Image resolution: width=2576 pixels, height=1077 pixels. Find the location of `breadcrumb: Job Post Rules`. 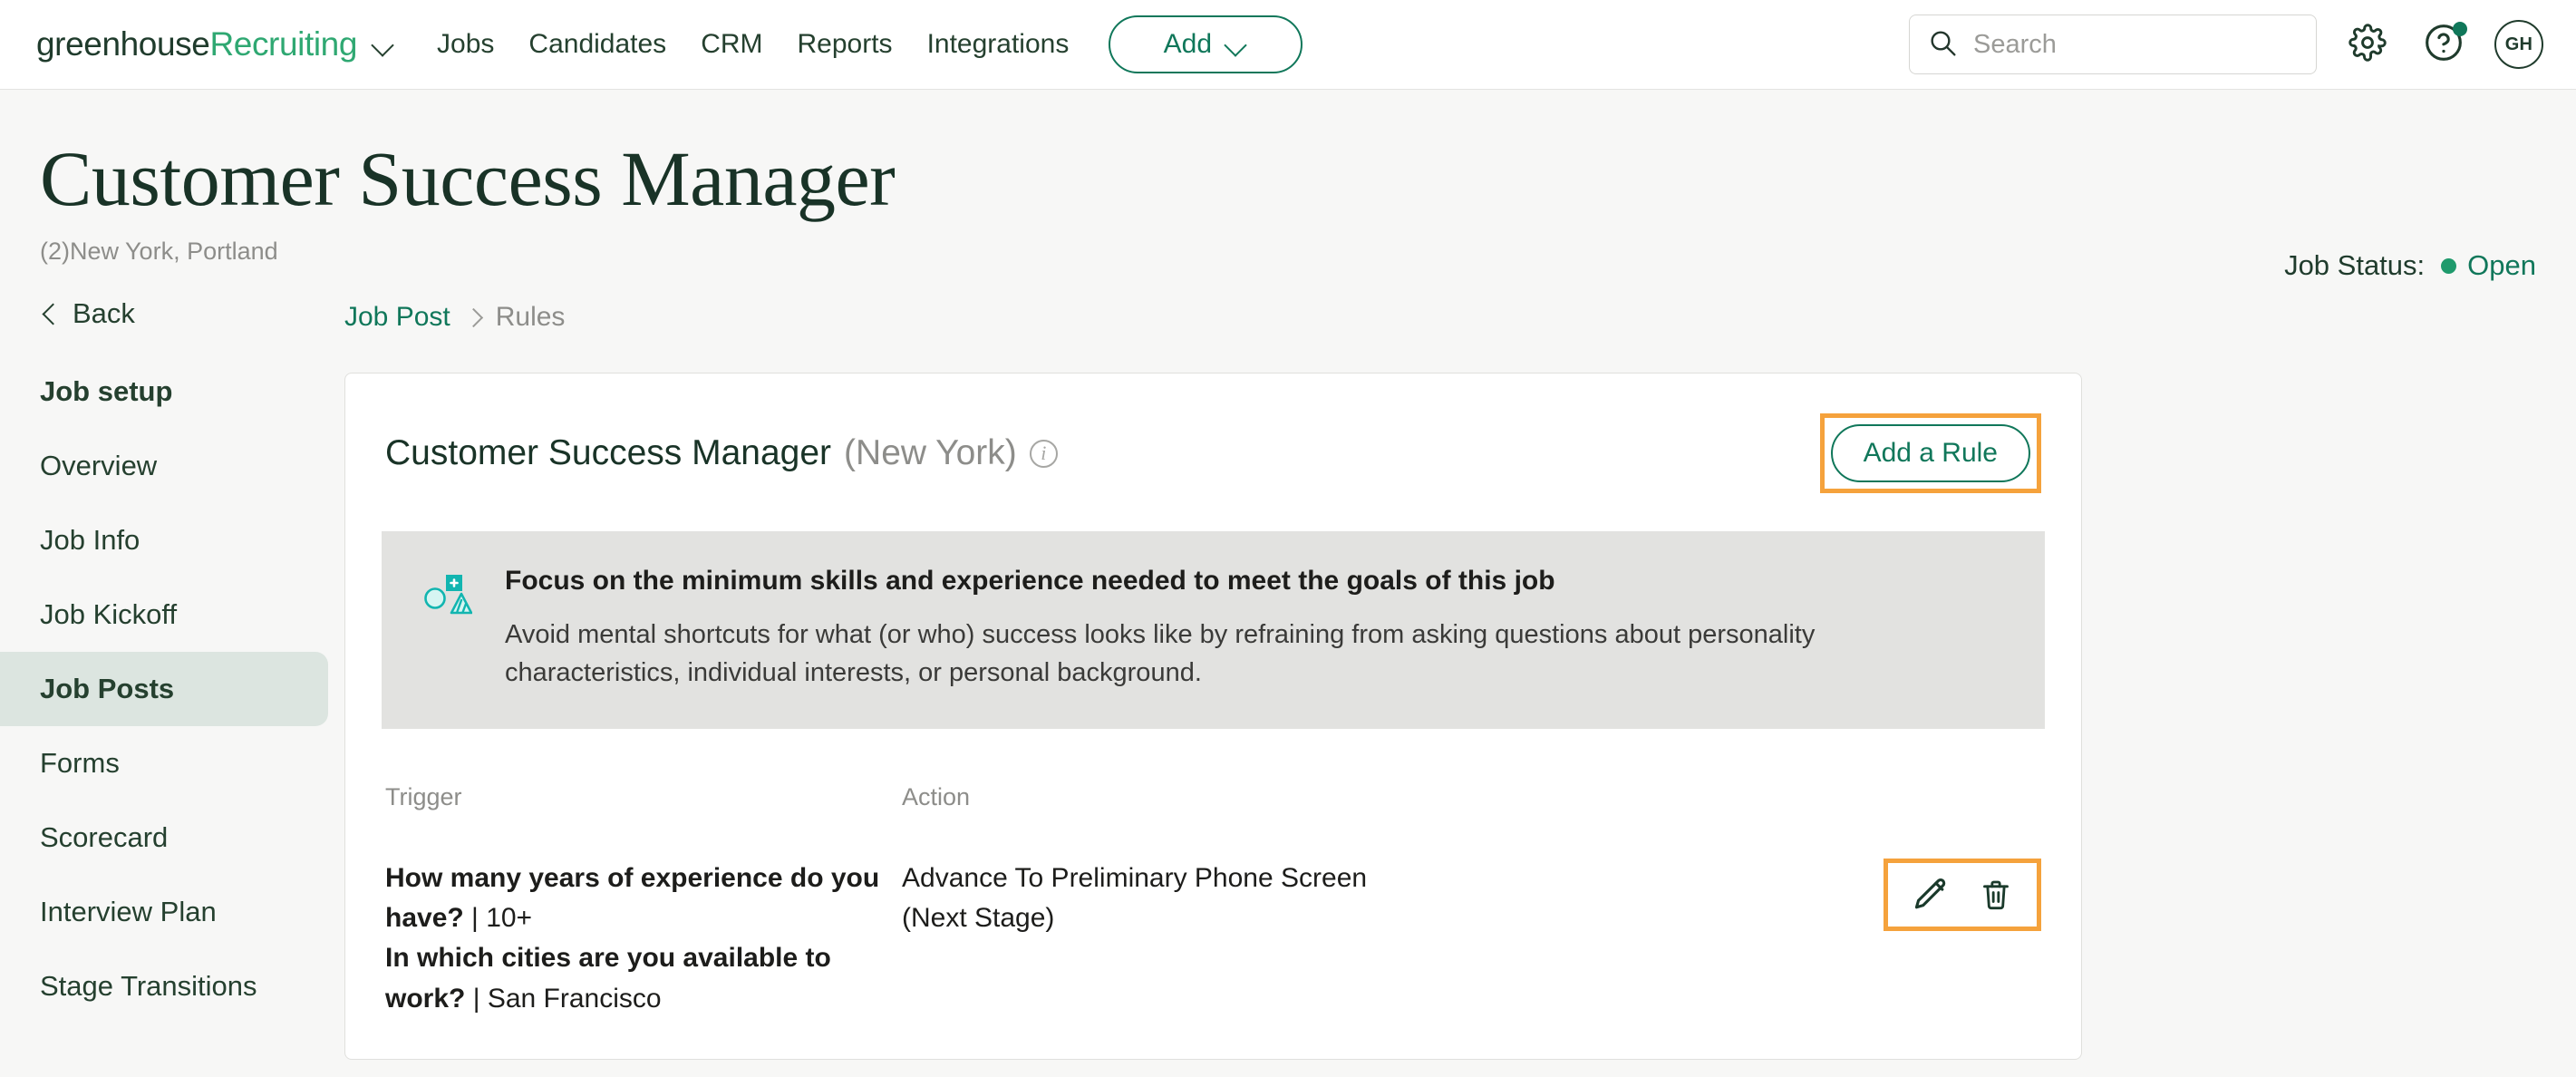

breadcrumb: Job Post Rules is located at coordinates (1440, 317).